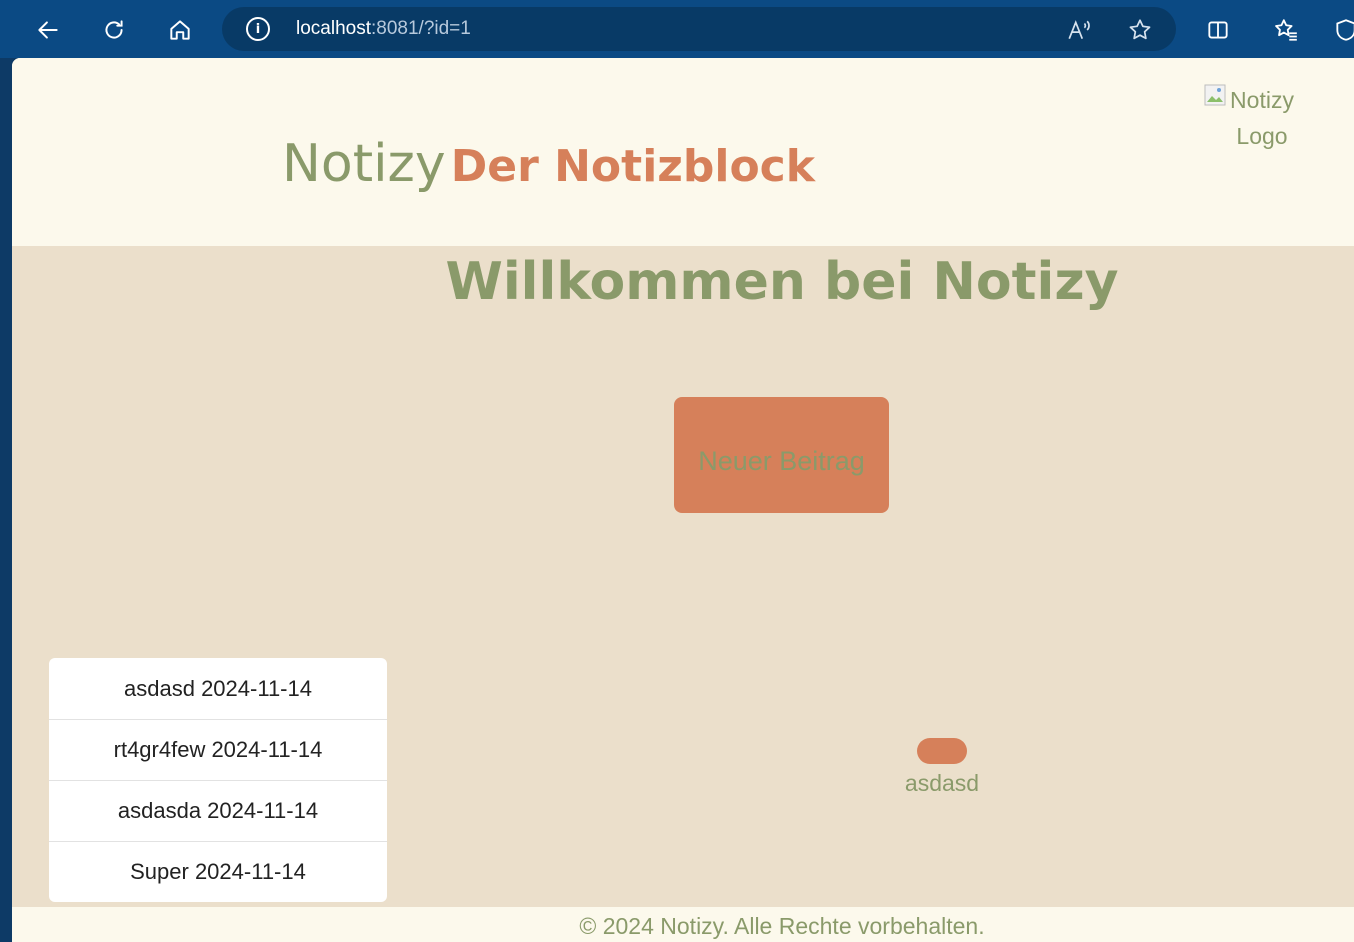 Image resolution: width=1354 pixels, height=942 pixels. I want to click on home-icon, so click(180, 30).